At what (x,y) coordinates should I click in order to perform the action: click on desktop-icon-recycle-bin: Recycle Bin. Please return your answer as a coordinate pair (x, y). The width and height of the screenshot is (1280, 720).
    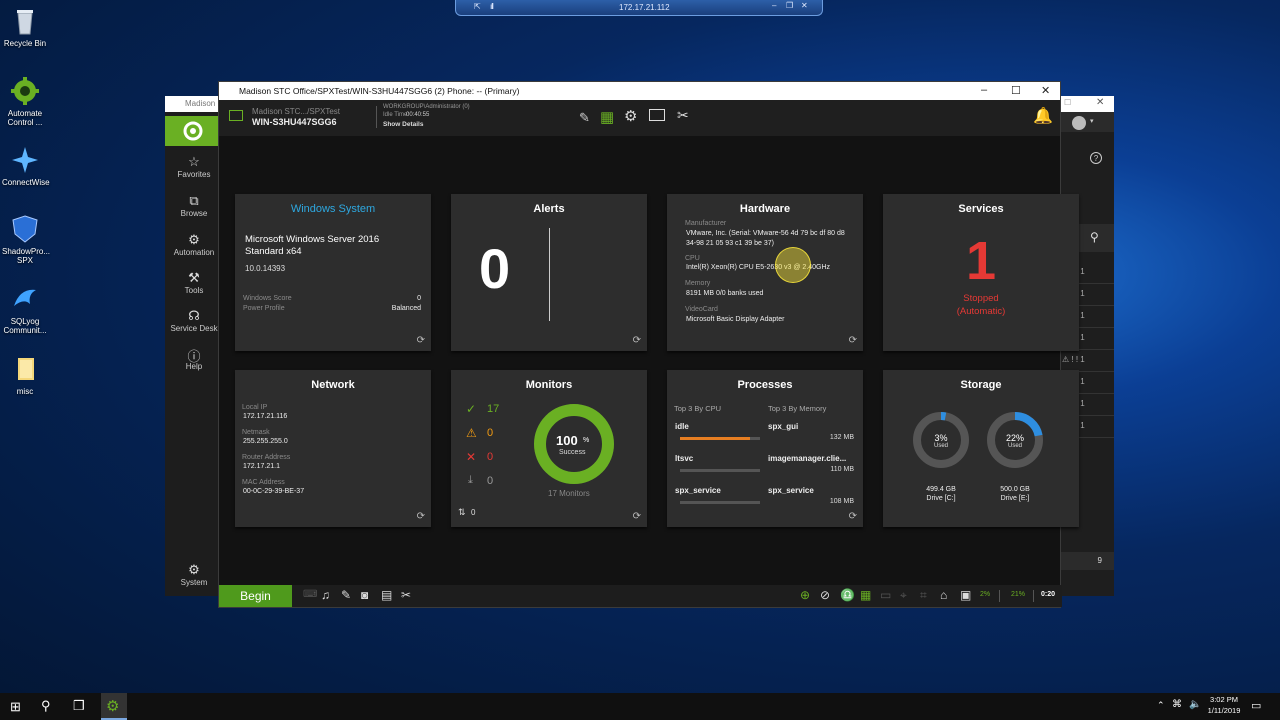
    Looking at the image, I should click on (25, 27).